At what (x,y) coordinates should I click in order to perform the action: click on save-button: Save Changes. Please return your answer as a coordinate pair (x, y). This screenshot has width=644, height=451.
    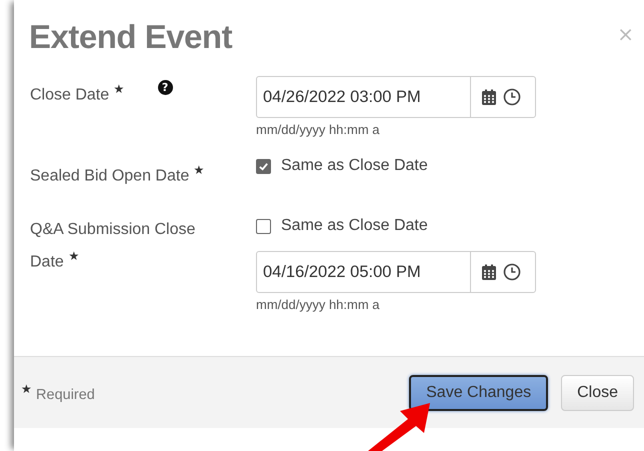
    Looking at the image, I should click on (478, 392).